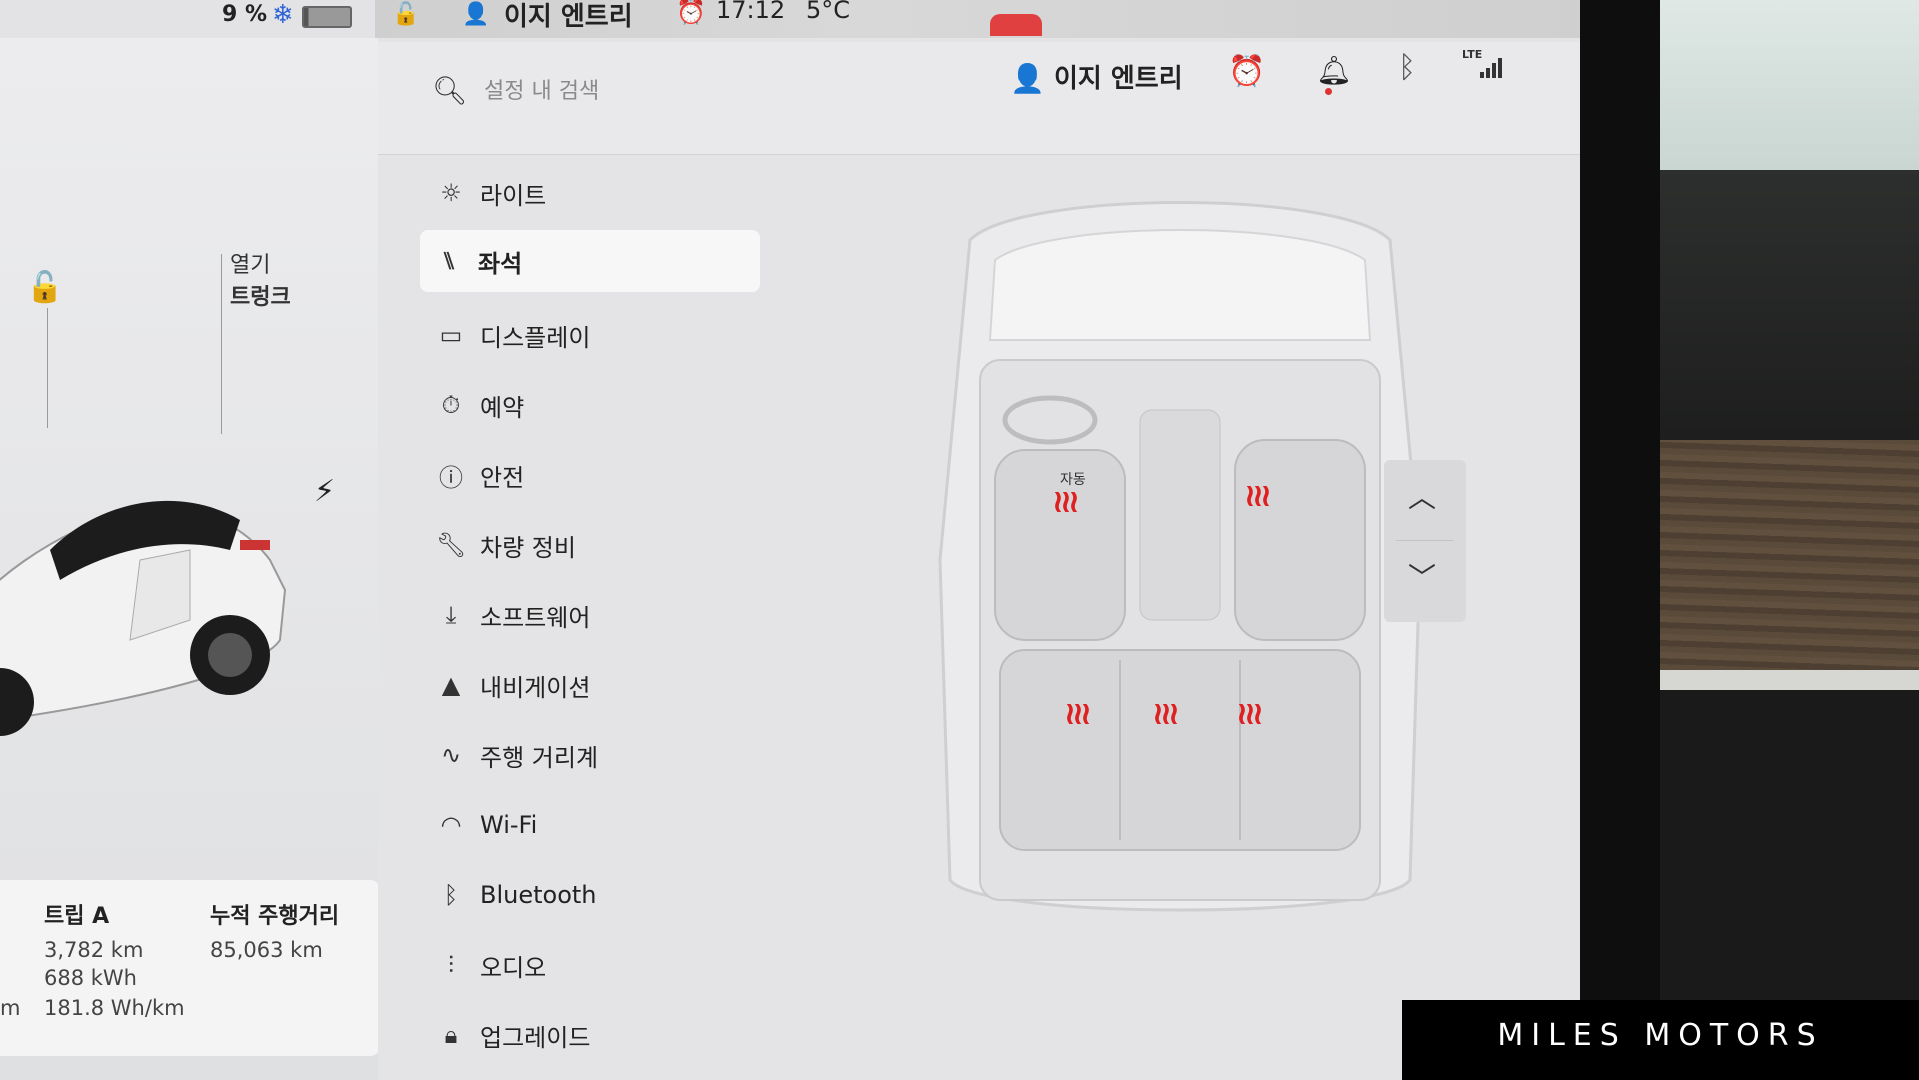  Describe the element at coordinates (664, 91) in the screenshot. I see `settings-search-input` at that location.